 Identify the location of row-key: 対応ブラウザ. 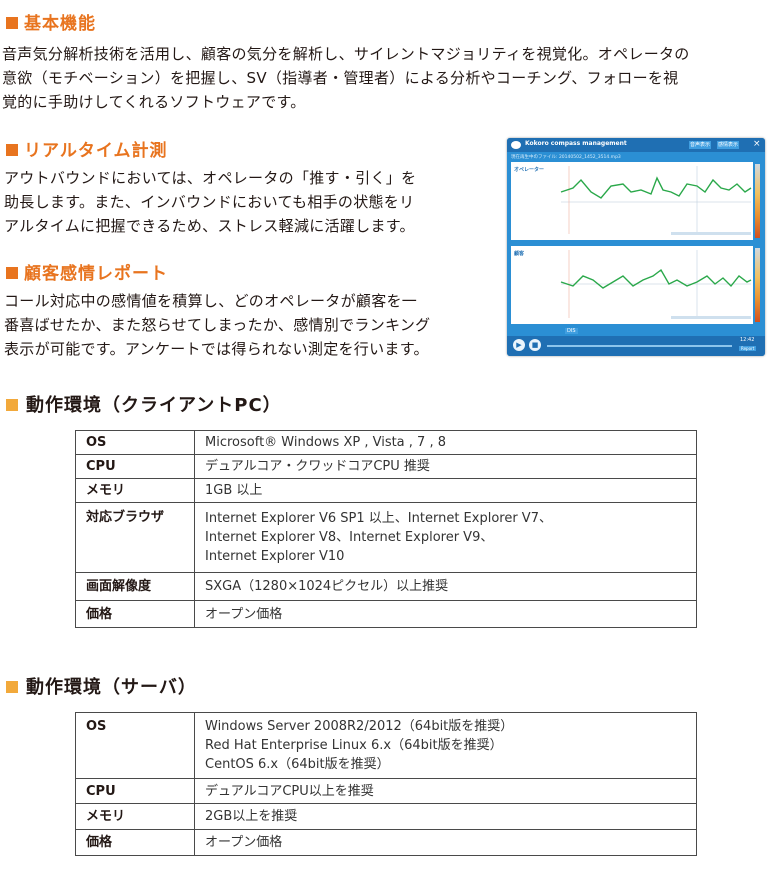
(135, 537).